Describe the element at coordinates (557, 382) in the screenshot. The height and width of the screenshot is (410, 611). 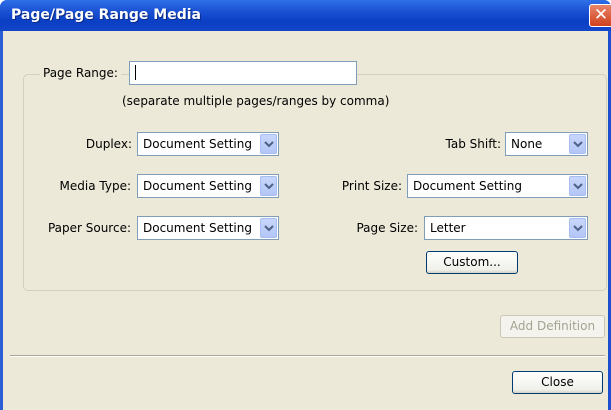
I see `close-button: Close` at that location.